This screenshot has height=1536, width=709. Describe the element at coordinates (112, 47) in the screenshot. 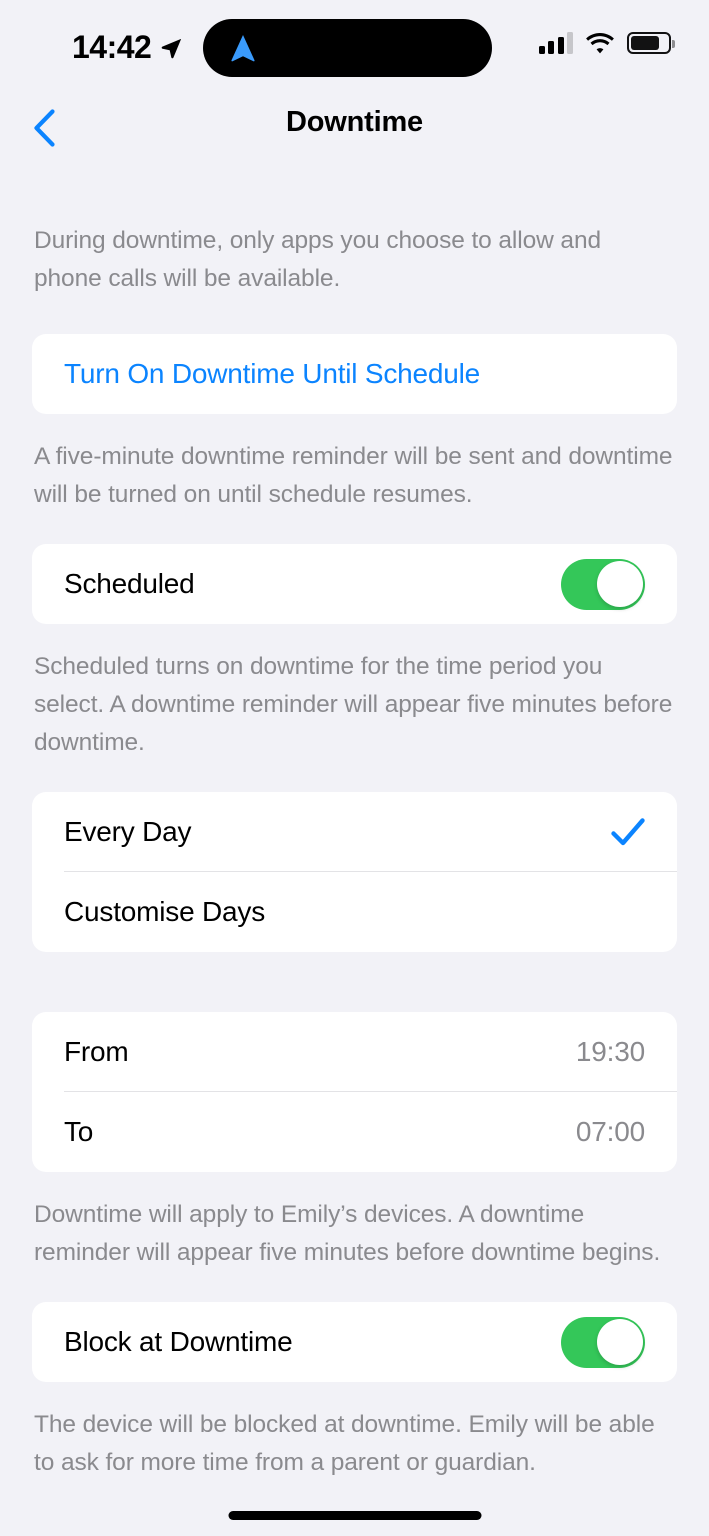

I see `status-time: 14:42` at that location.